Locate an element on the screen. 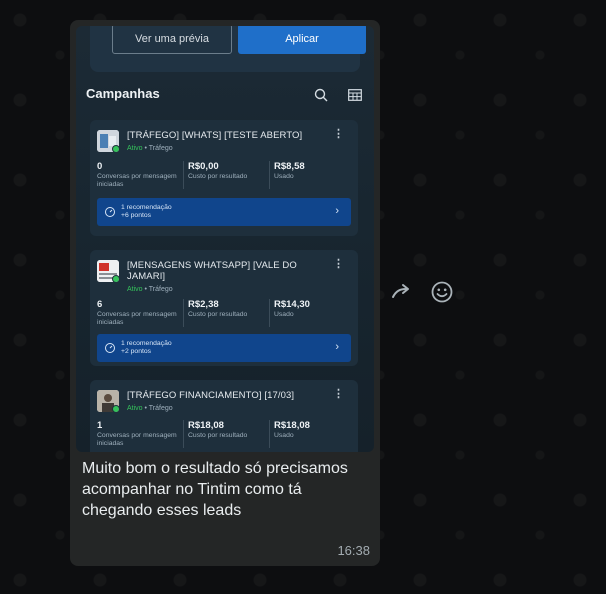 The image size is (606, 594). campaigns-title: Campanhas is located at coordinates (123, 93).